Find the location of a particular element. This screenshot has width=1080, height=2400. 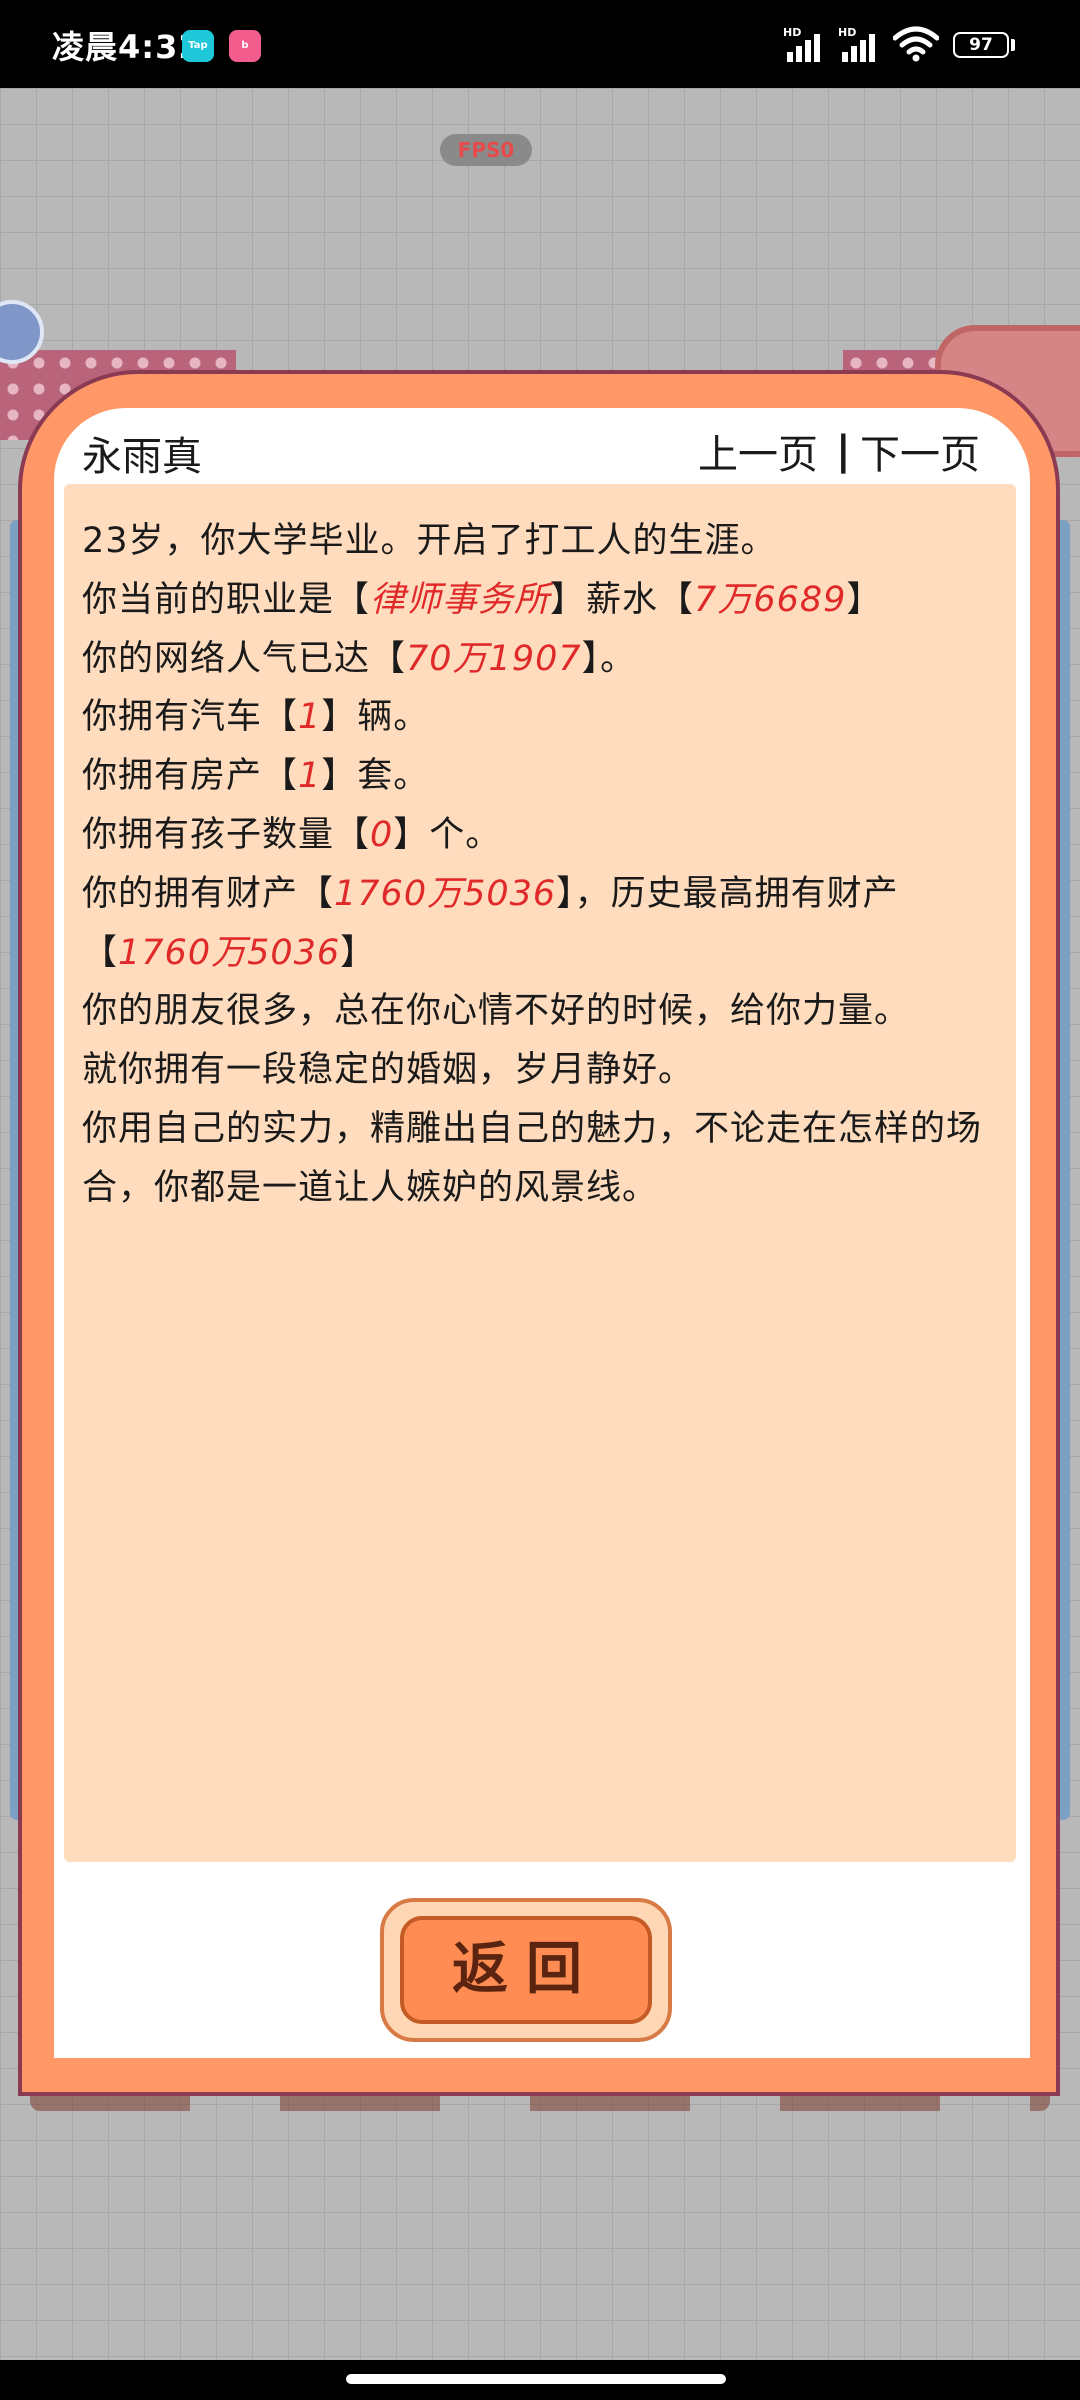

wifi-icon is located at coordinates (916, 44).